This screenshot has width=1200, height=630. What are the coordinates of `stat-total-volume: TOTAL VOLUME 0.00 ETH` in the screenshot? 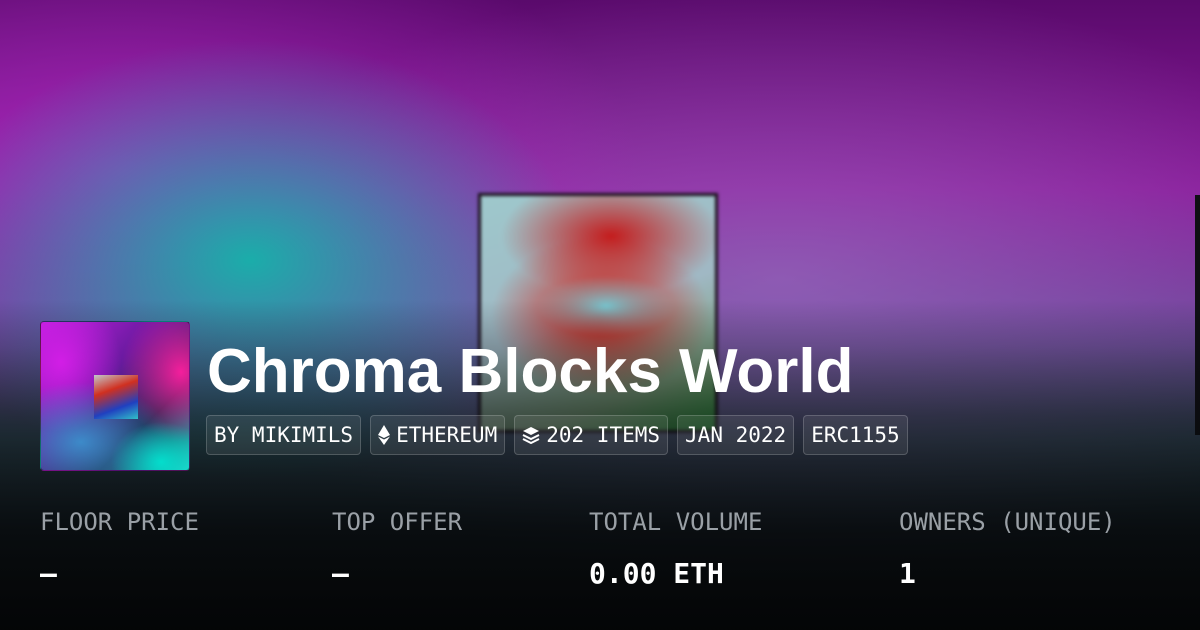 It's located at (675, 548).